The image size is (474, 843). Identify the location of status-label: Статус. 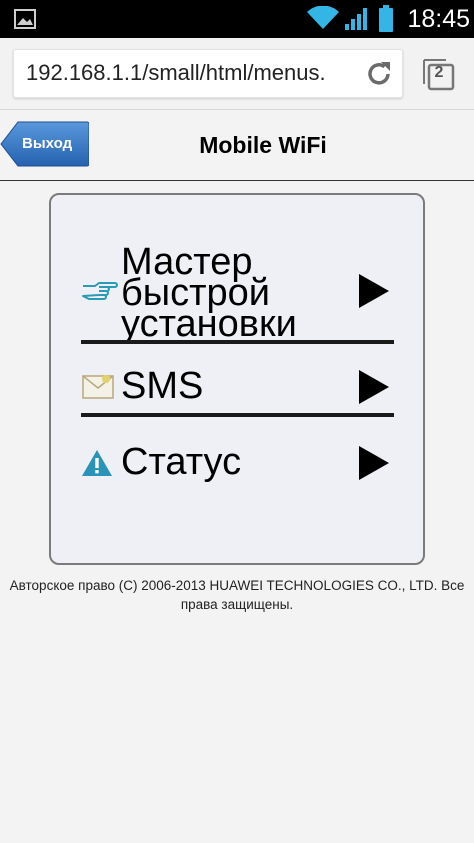
(181, 462).